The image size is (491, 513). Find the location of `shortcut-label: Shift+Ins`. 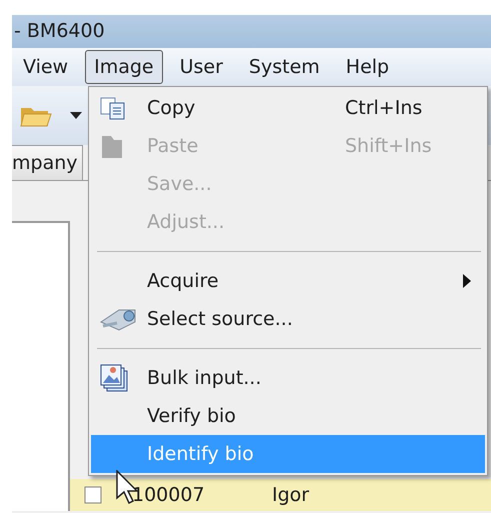

shortcut-label: Shift+Ins is located at coordinates (389, 146).